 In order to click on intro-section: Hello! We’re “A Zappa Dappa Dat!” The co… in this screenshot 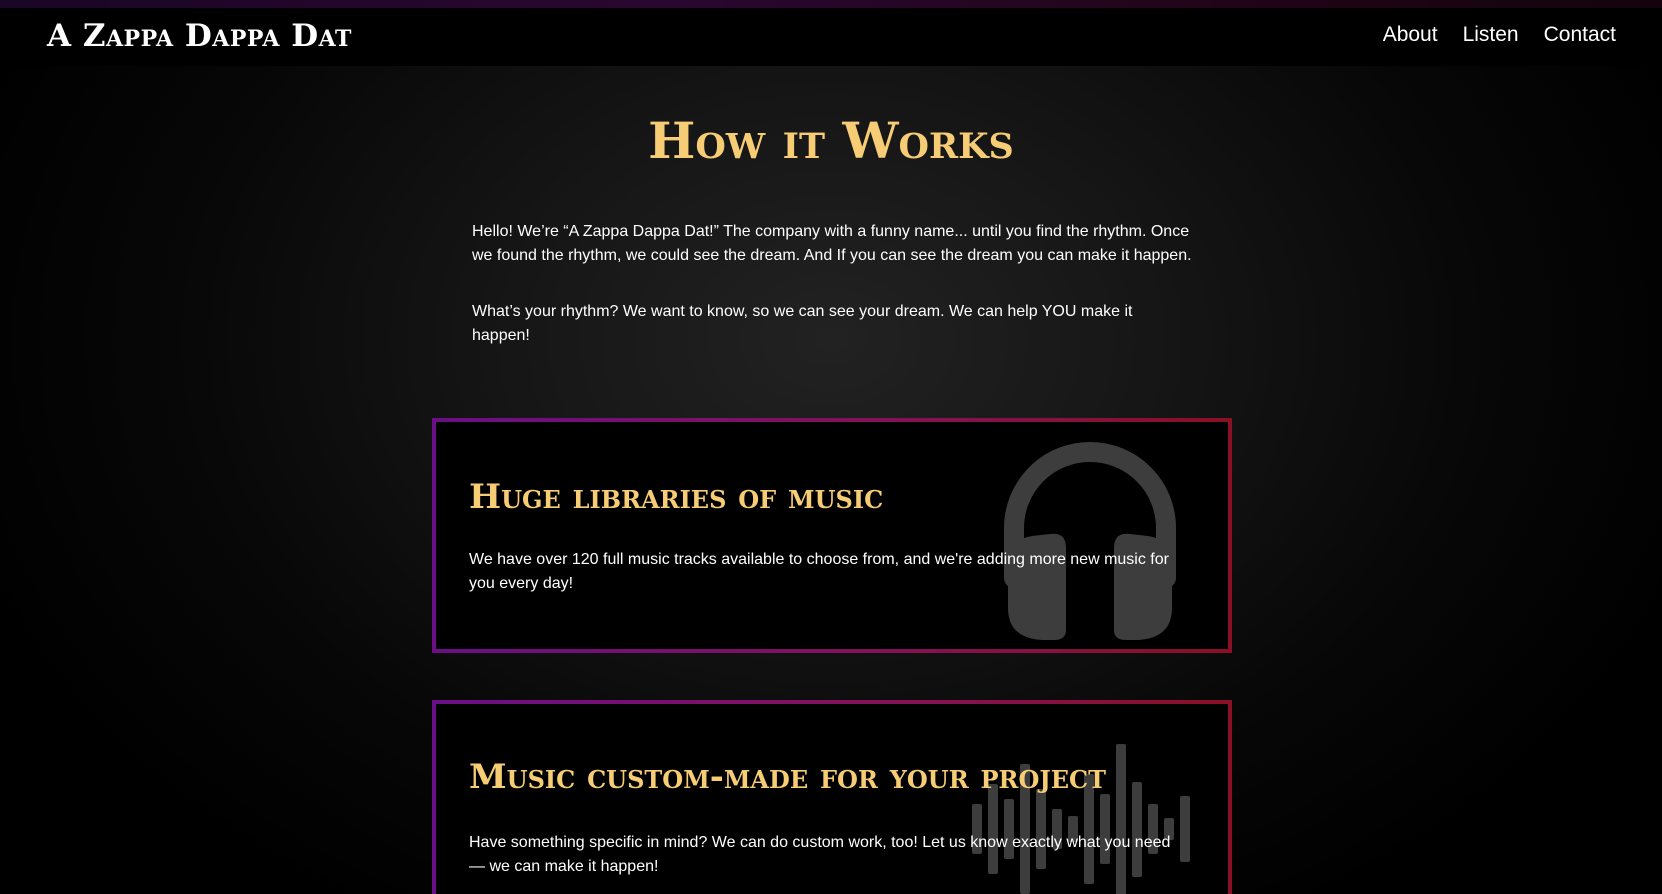, I will do `click(832, 300)`.